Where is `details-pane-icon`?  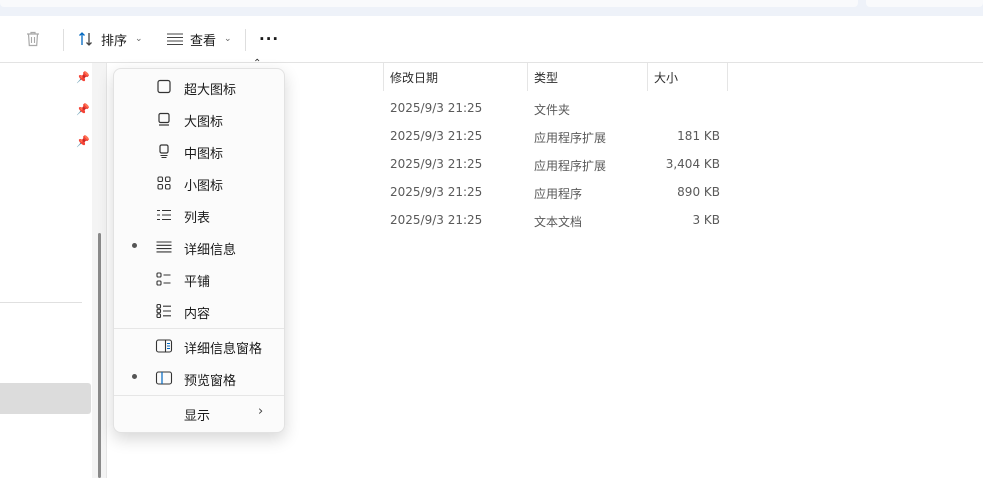
details-pane-icon is located at coordinates (164, 346).